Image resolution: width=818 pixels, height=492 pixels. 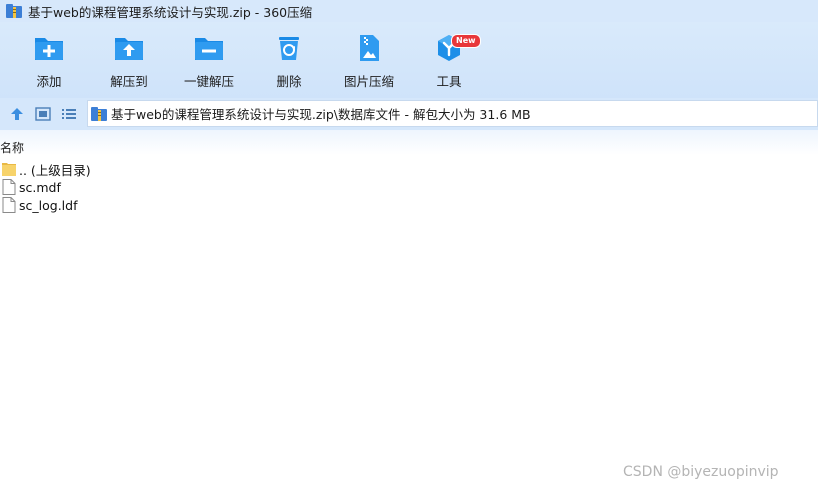 I want to click on add-button: 添加, so click(x=49, y=63).